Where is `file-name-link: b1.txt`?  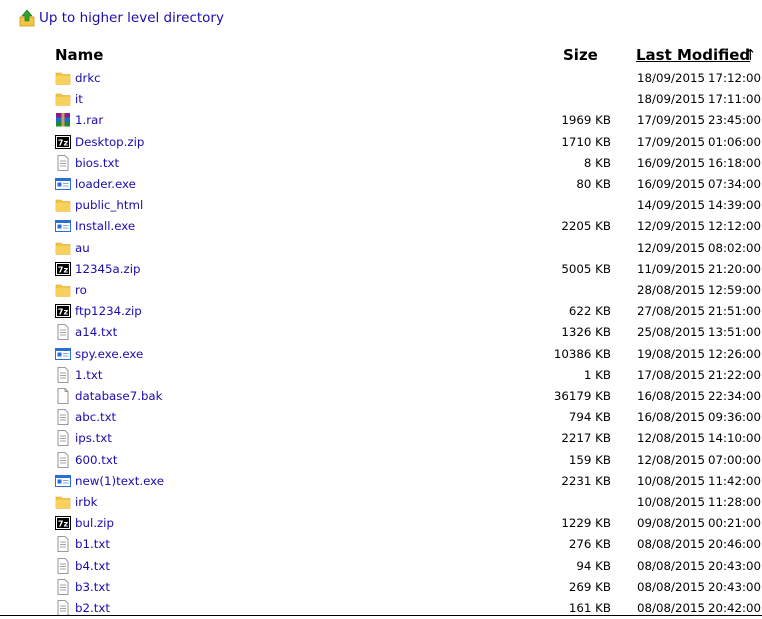
file-name-link: b1.txt is located at coordinates (92, 544).